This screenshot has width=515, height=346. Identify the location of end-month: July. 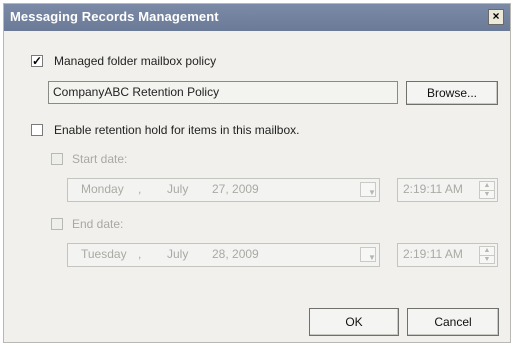
(178, 254).